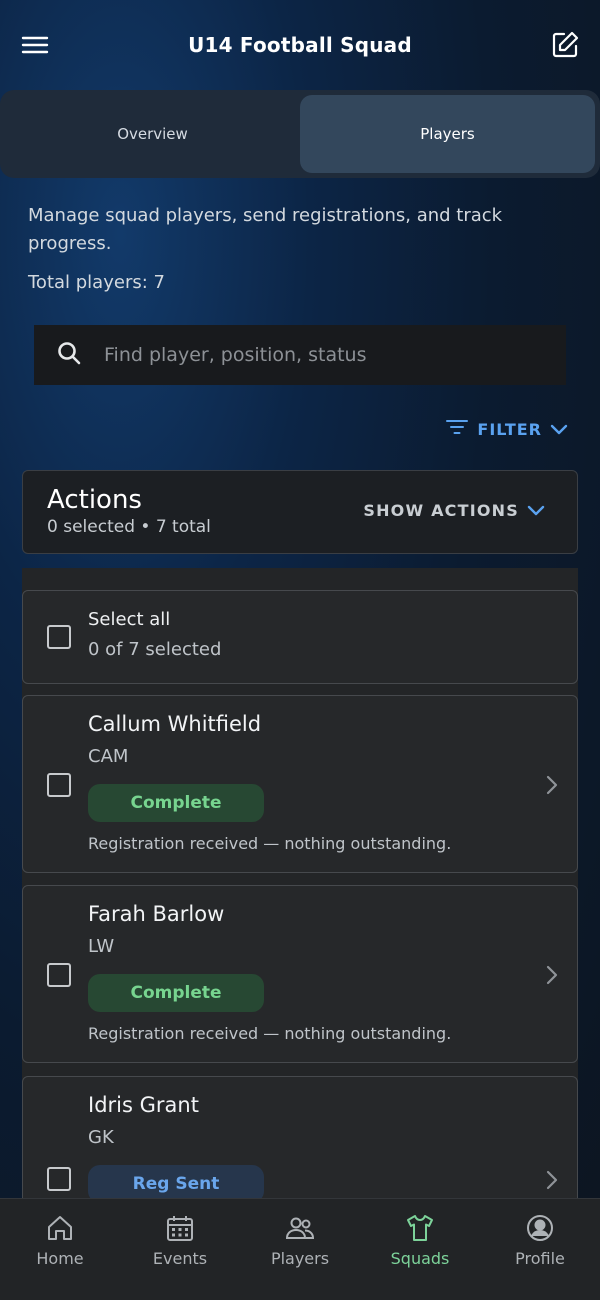 The image size is (600, 1300). What do you see at coordinates (35, 45) in the screenshot?
I see `hamburger-menu-icon` at bounding box center [35, 45].